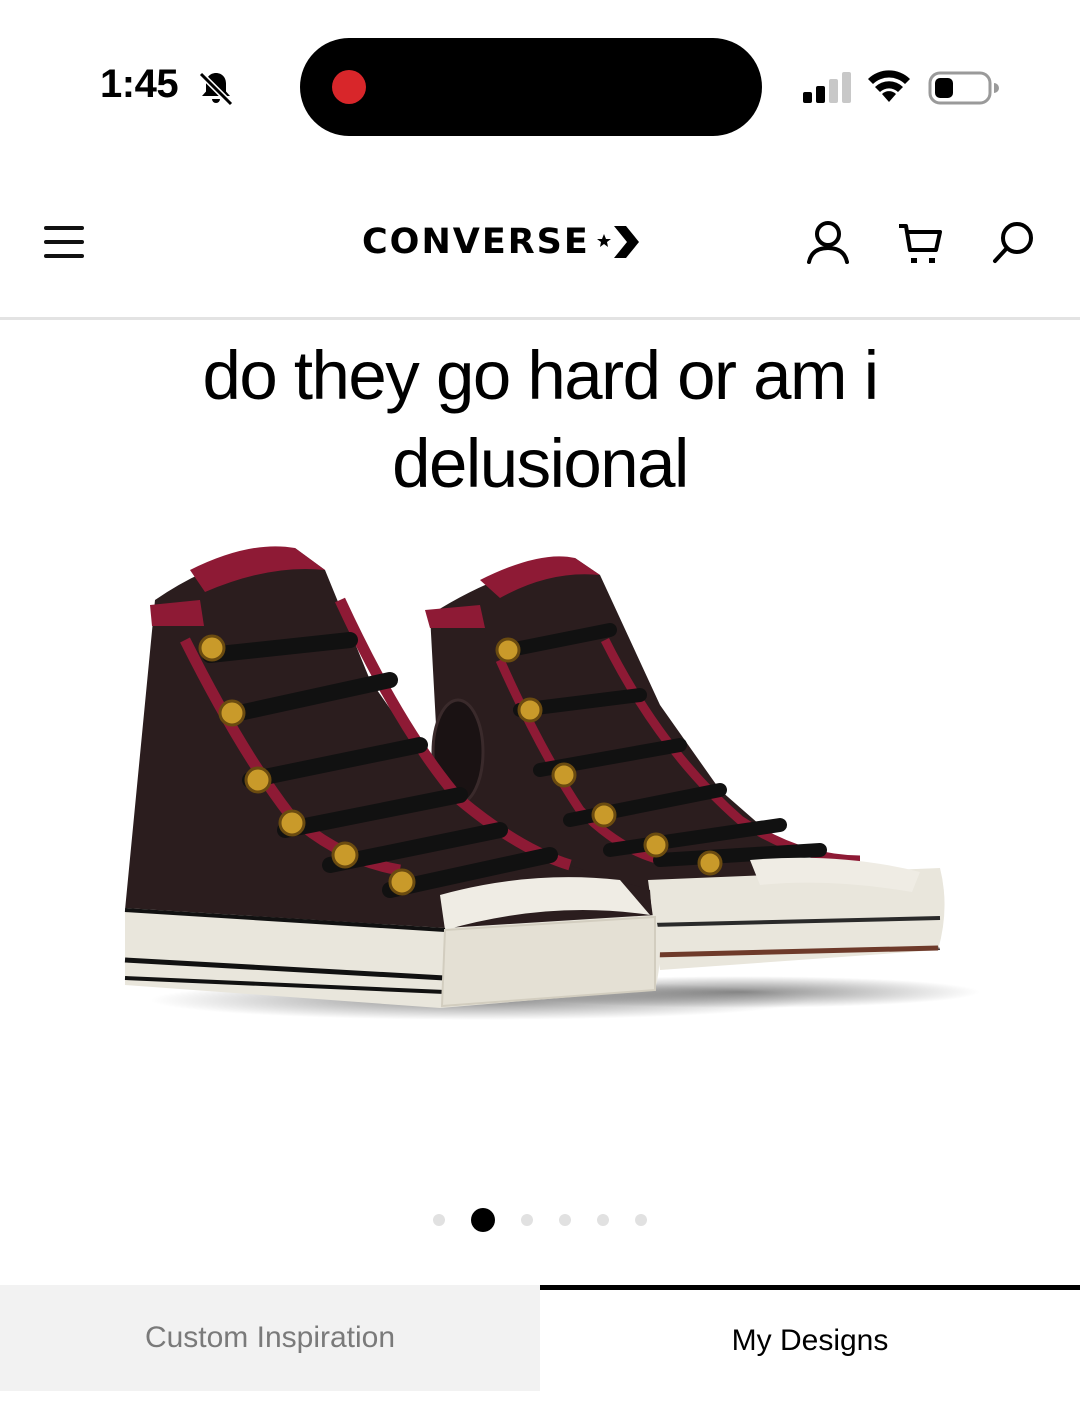  I want to click on tab-custom-inspiration: Custom Inspiration, so click(270, 1338).